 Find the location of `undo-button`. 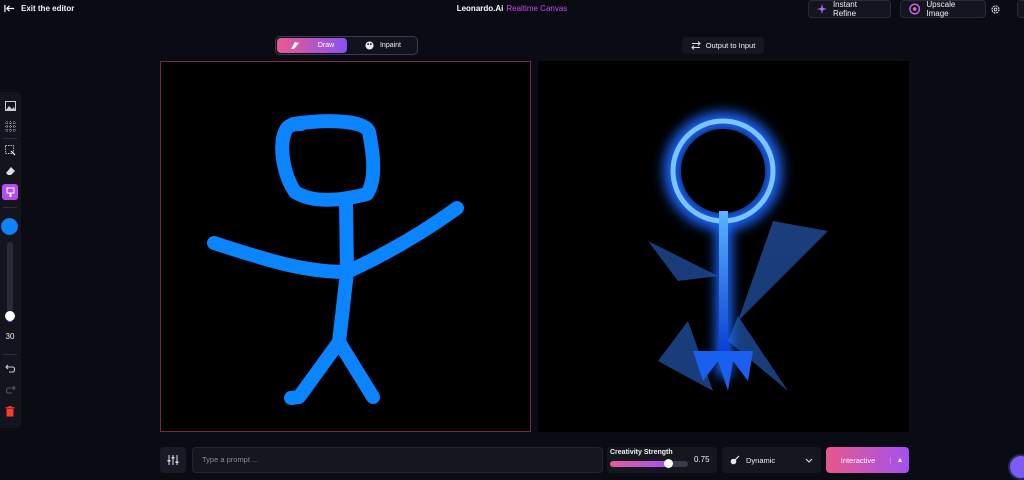

undo-button is located at coordinates (10, 368).